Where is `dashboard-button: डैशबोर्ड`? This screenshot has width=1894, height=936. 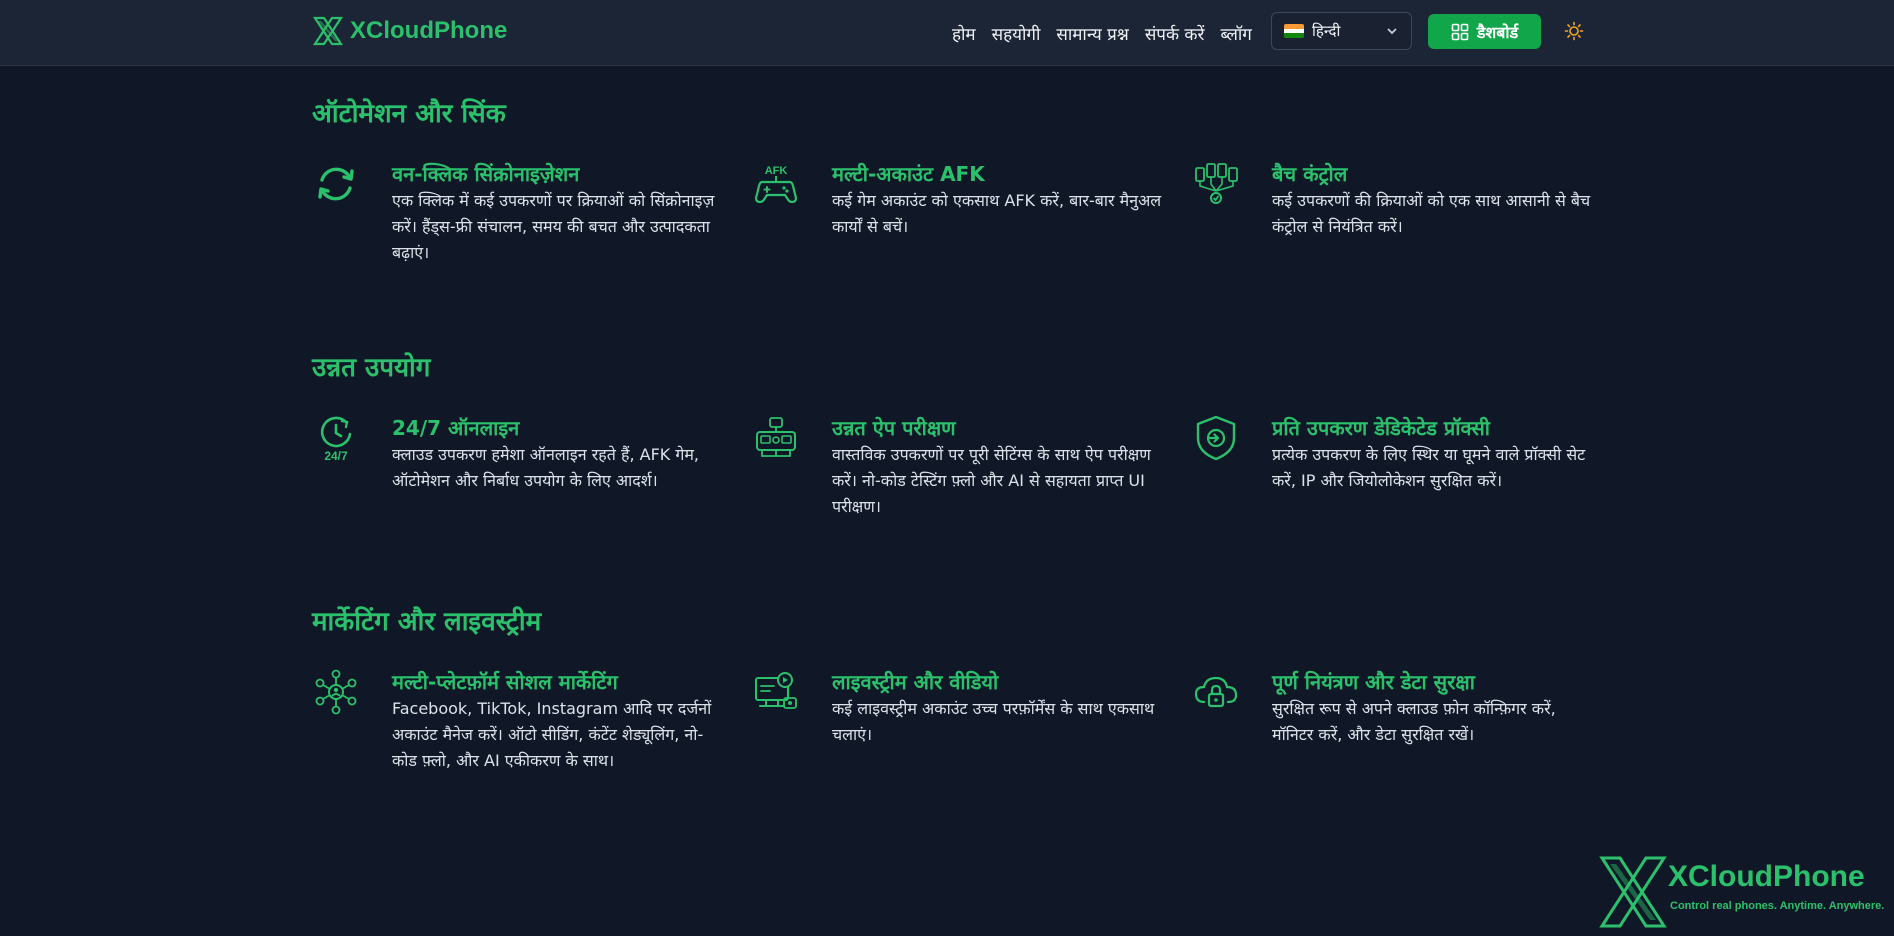 dashboard-button: डैशबोर्ड is located at coordinates (1484, 31).